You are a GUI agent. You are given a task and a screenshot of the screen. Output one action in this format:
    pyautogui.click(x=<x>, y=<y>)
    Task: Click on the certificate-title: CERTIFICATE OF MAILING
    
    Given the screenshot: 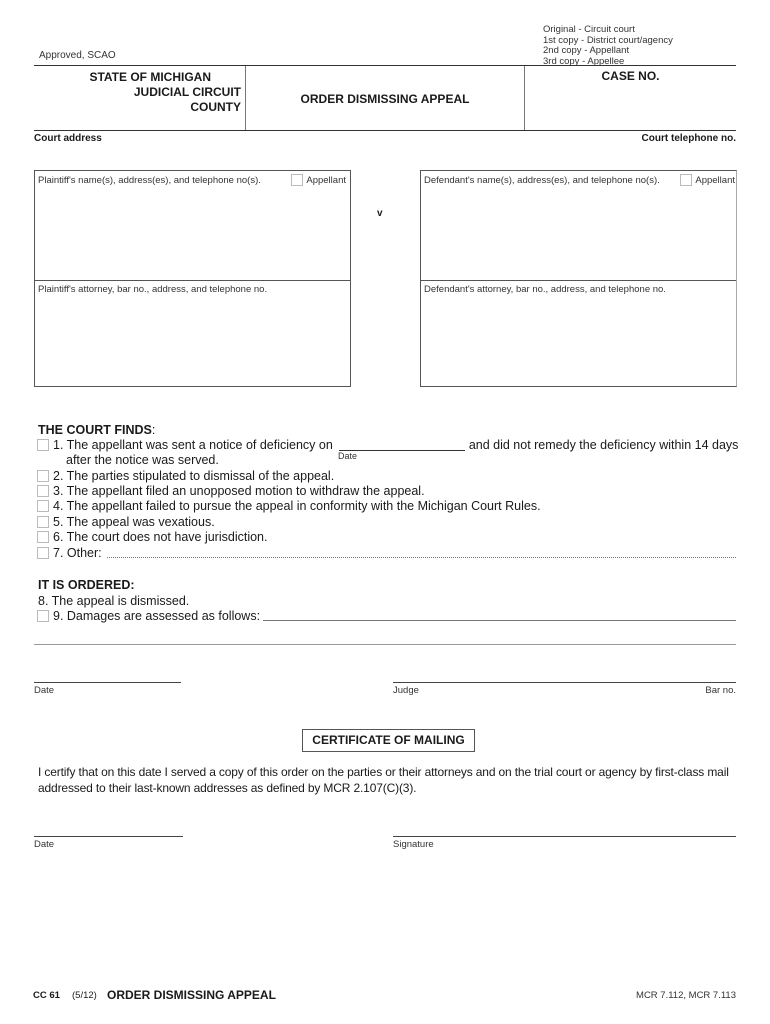 What is the action you would take?
    pyautogui.click(x=388, y=740)
    